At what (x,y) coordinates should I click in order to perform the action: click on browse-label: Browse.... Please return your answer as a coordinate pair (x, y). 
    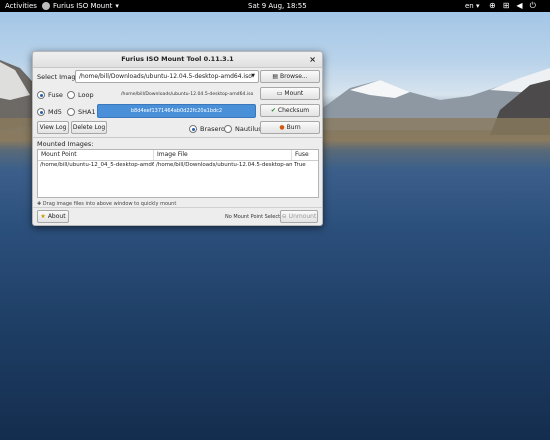
    Looking at the image, I should click on (294, 76).